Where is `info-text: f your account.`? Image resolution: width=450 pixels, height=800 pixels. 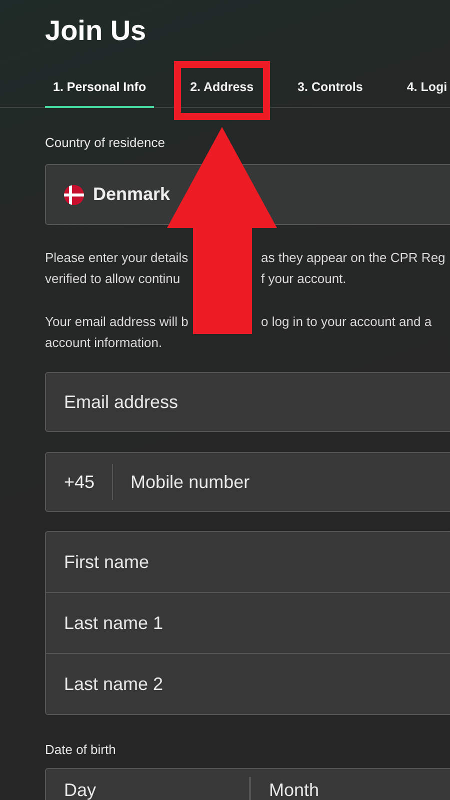
info-text: f your account. is located at coordinates (304, 279).